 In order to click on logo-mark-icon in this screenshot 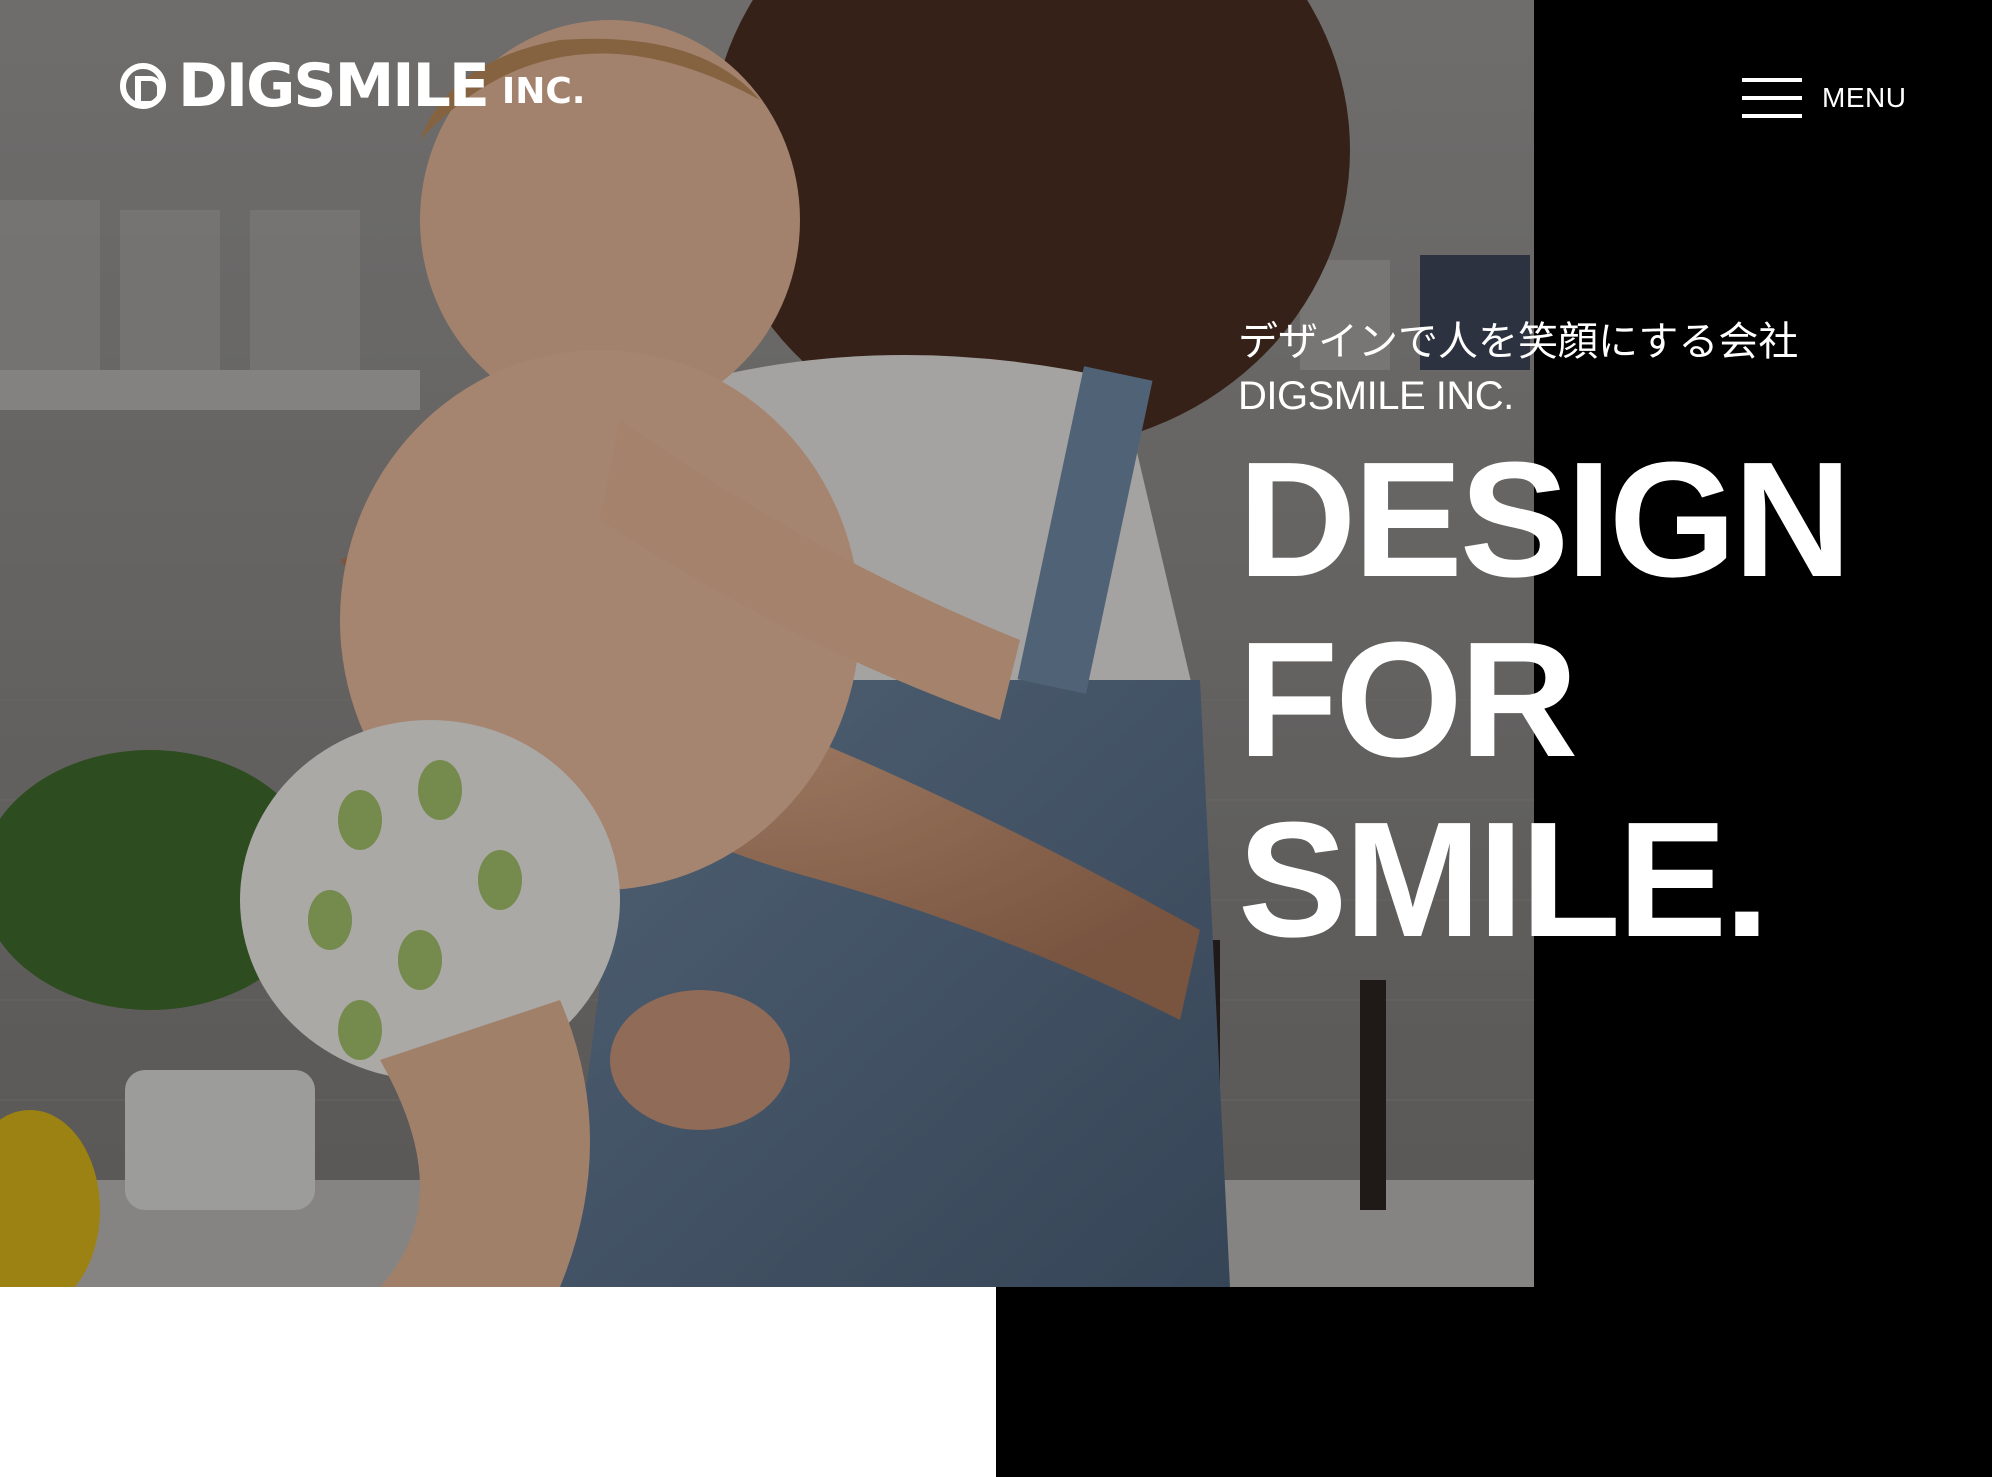, I will do `click(143, 86)`.